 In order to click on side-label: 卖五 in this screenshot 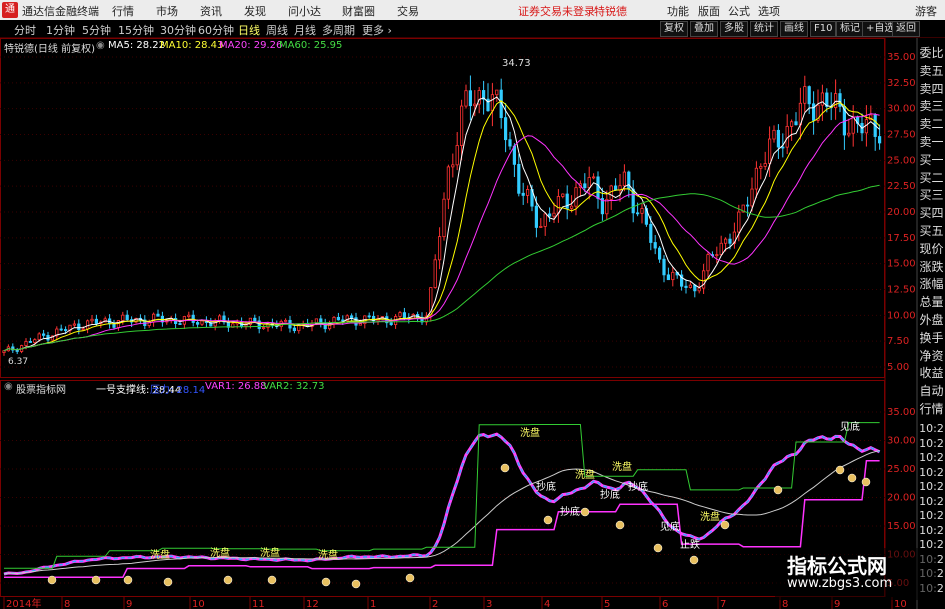, I will do `click(931, 70)`.